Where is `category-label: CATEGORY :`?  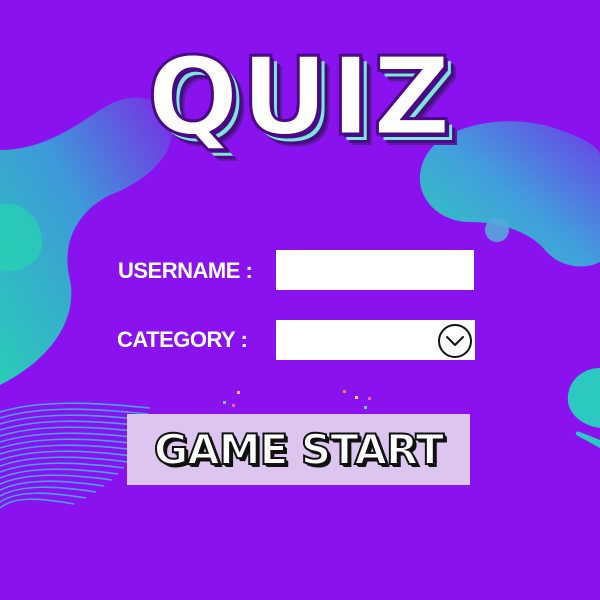
category-label: CATEGORY : is located at coordinates (182, 339).